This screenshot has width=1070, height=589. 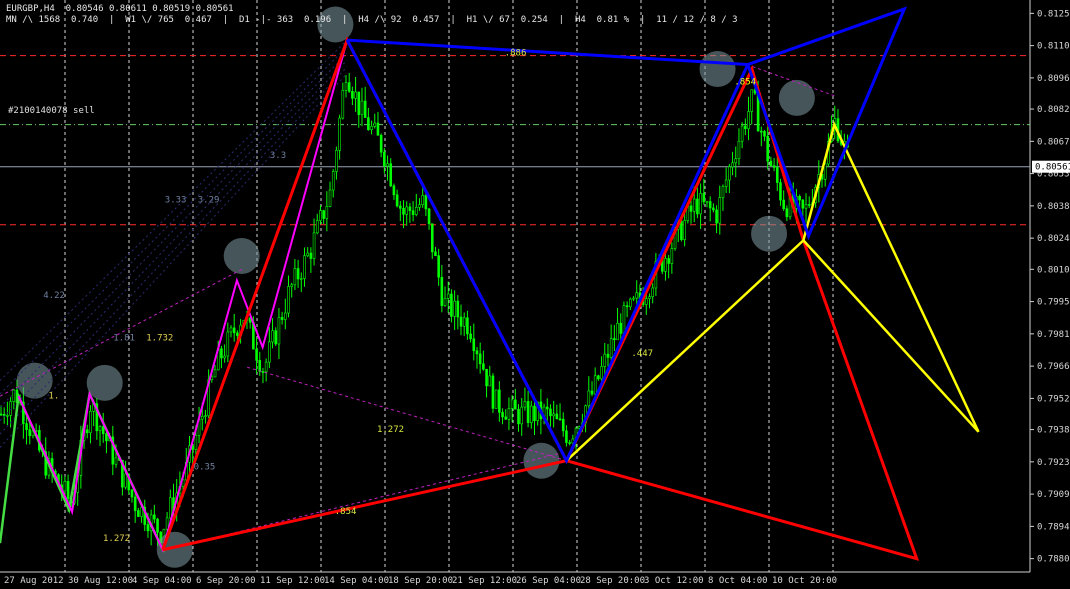 What do you see at coordinates (1053, 399) in the screenshot?
I see `y-tick-label: 0.79520` at bounding box center [1053, 399].